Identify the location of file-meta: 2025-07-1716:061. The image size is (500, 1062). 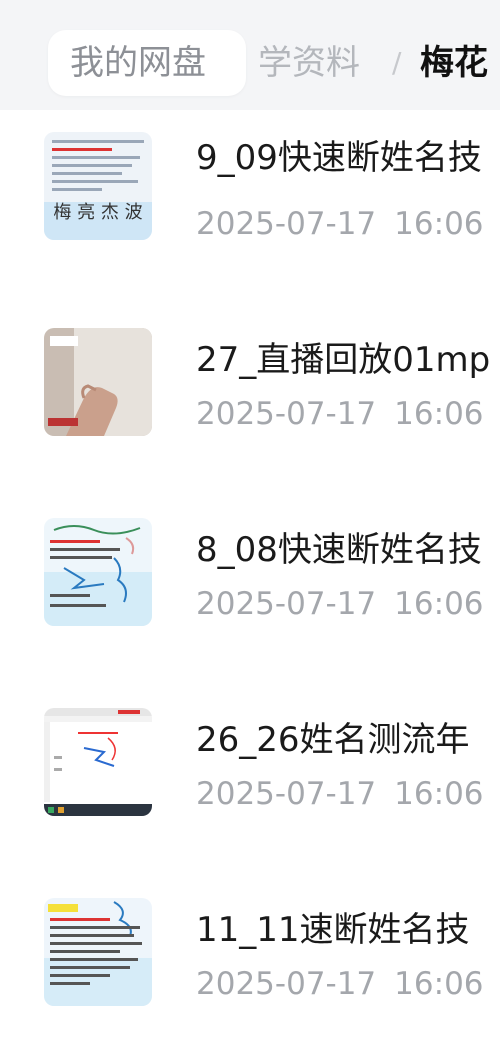
(348, 414).